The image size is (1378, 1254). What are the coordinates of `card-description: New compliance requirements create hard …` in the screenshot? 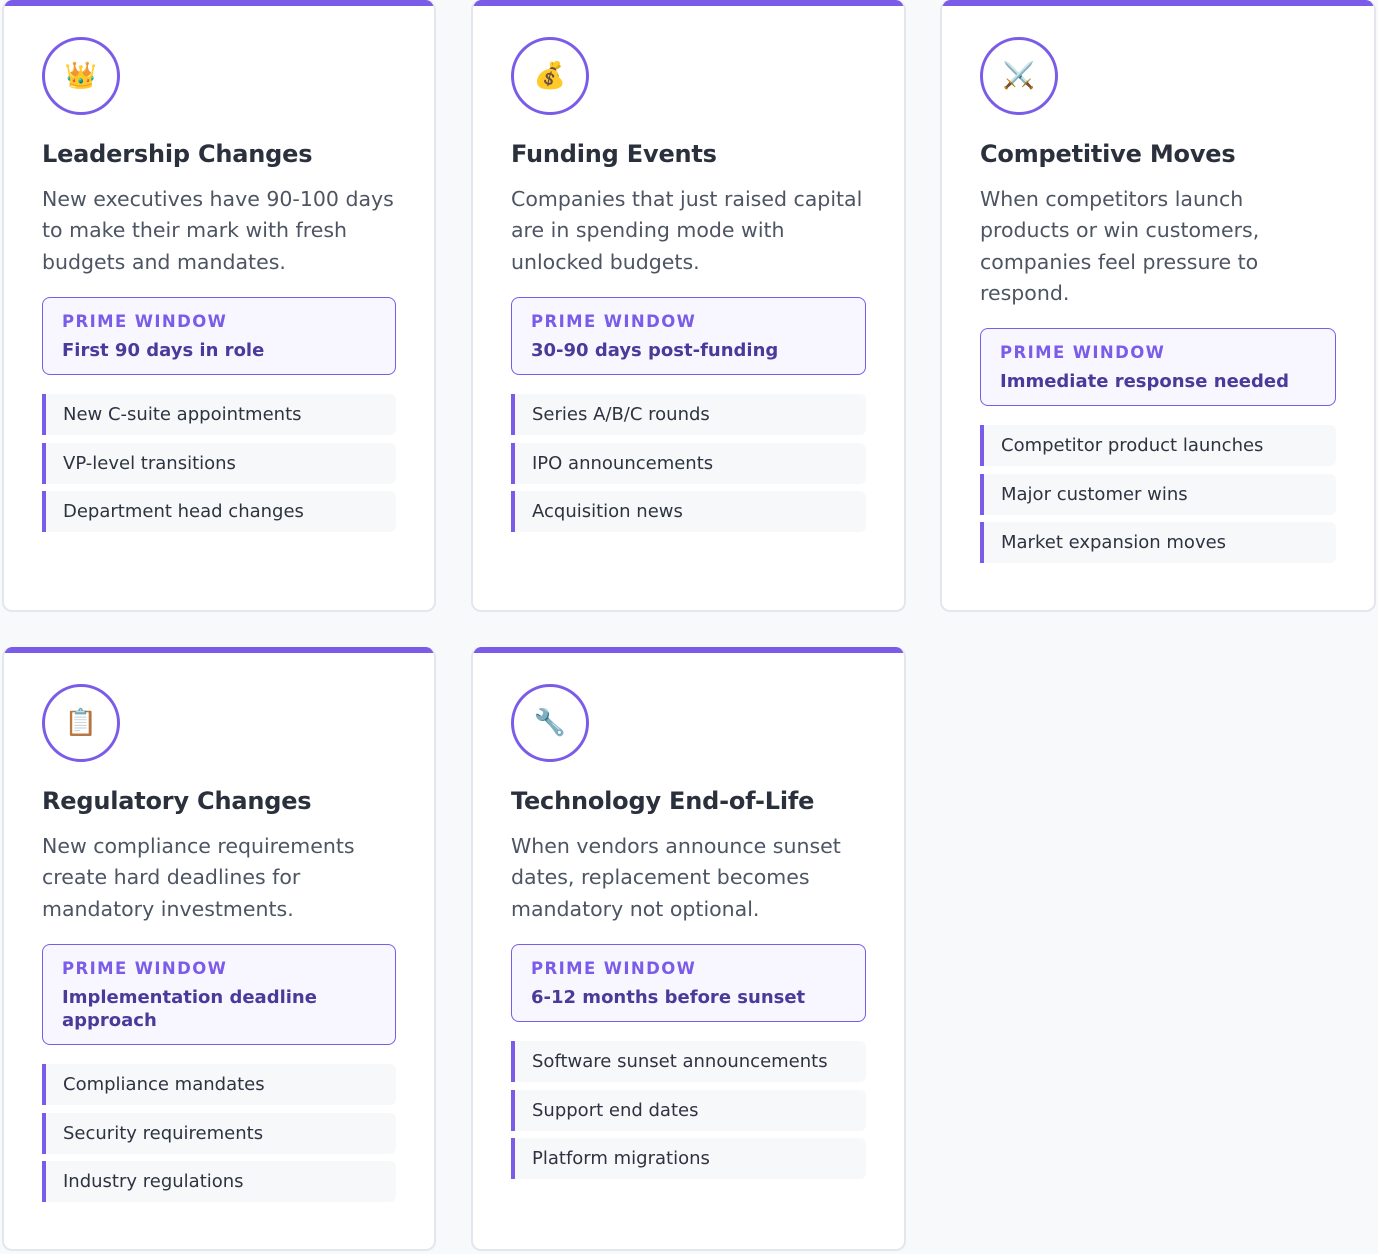 It's located at (220, 878).